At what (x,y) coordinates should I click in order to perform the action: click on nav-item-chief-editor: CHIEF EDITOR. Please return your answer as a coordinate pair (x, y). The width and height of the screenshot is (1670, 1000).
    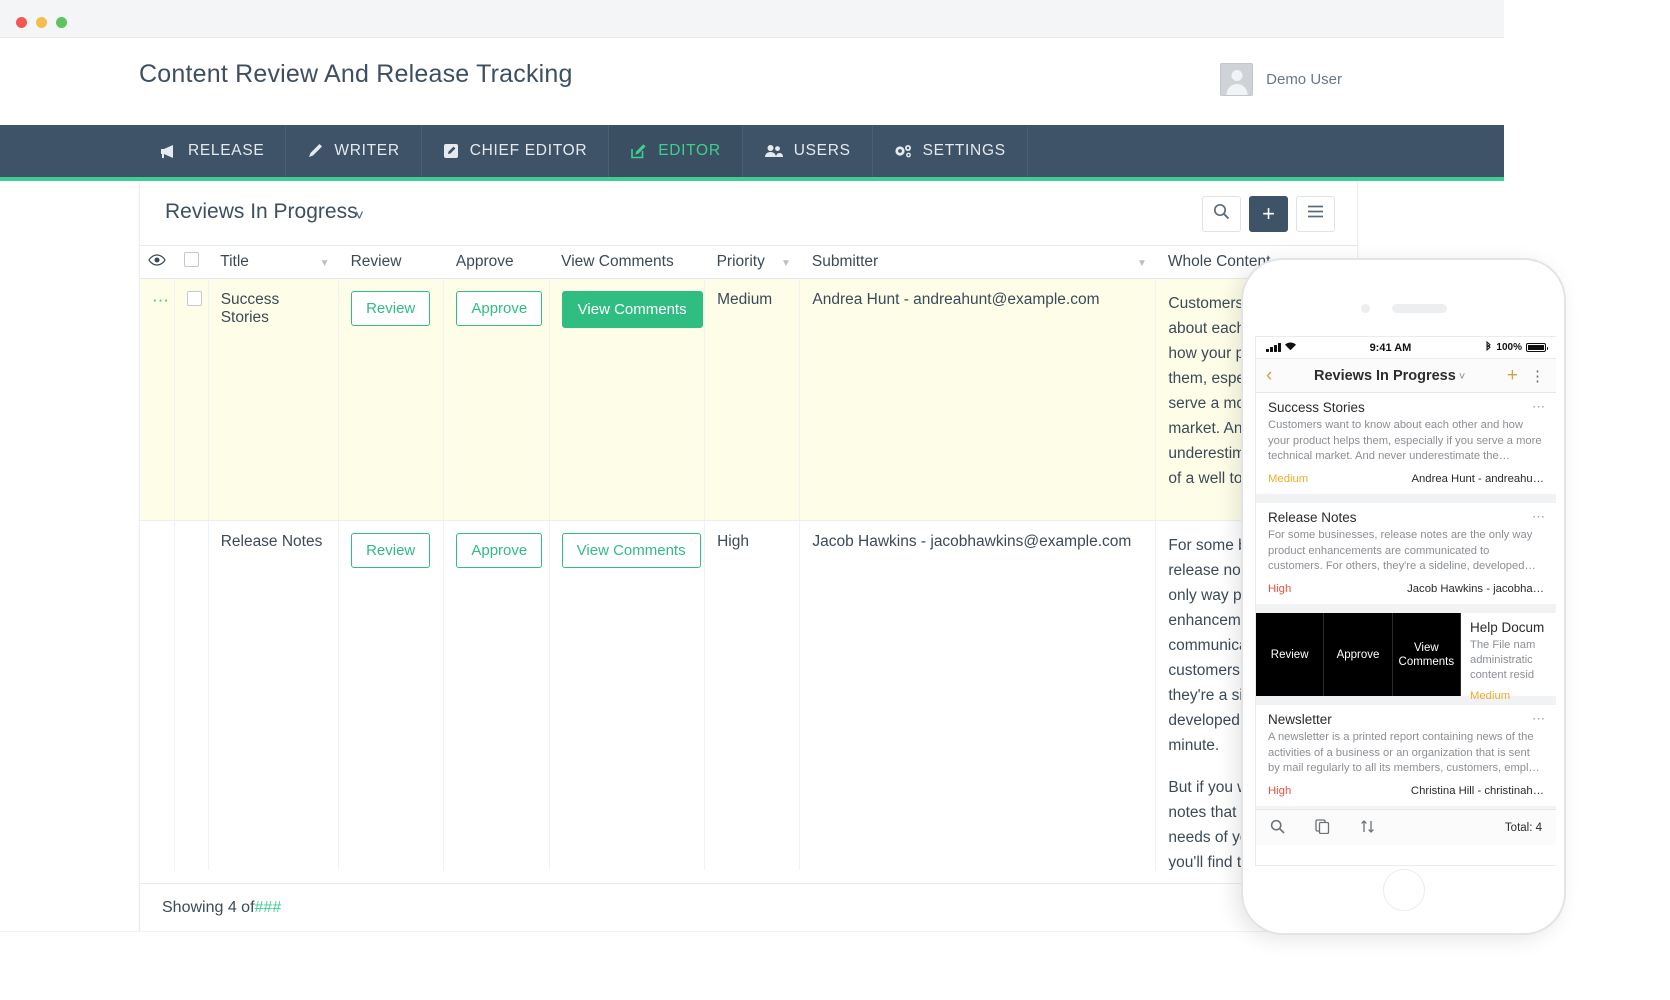
    Looking at the image, I should click on (516, 151).